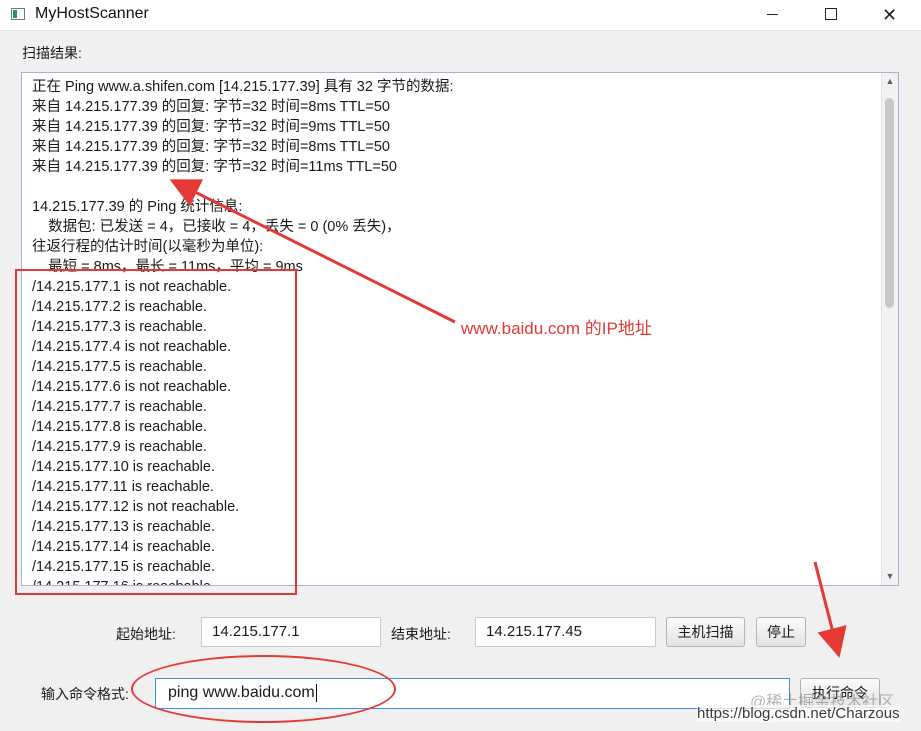 Image resolution: width=921 pixels, height=731 pixels. What do you see at coordinates (146, 634) in the screenshot?
I see `start-address-label: 起始地址:` at bounding box center [146, 634].